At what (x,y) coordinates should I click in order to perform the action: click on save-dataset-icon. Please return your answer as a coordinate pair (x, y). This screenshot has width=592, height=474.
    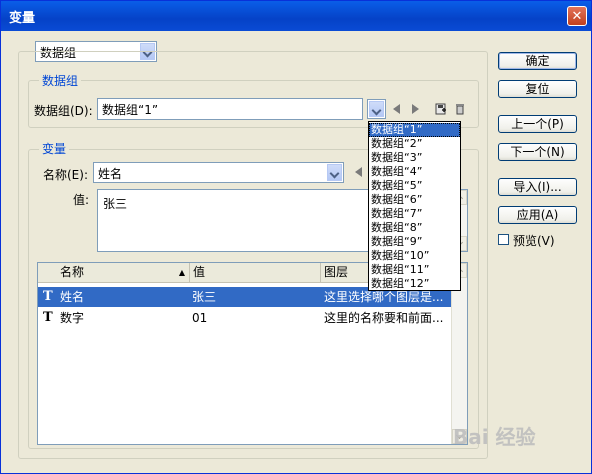
    Looking at the image, I should click on (441, 109).